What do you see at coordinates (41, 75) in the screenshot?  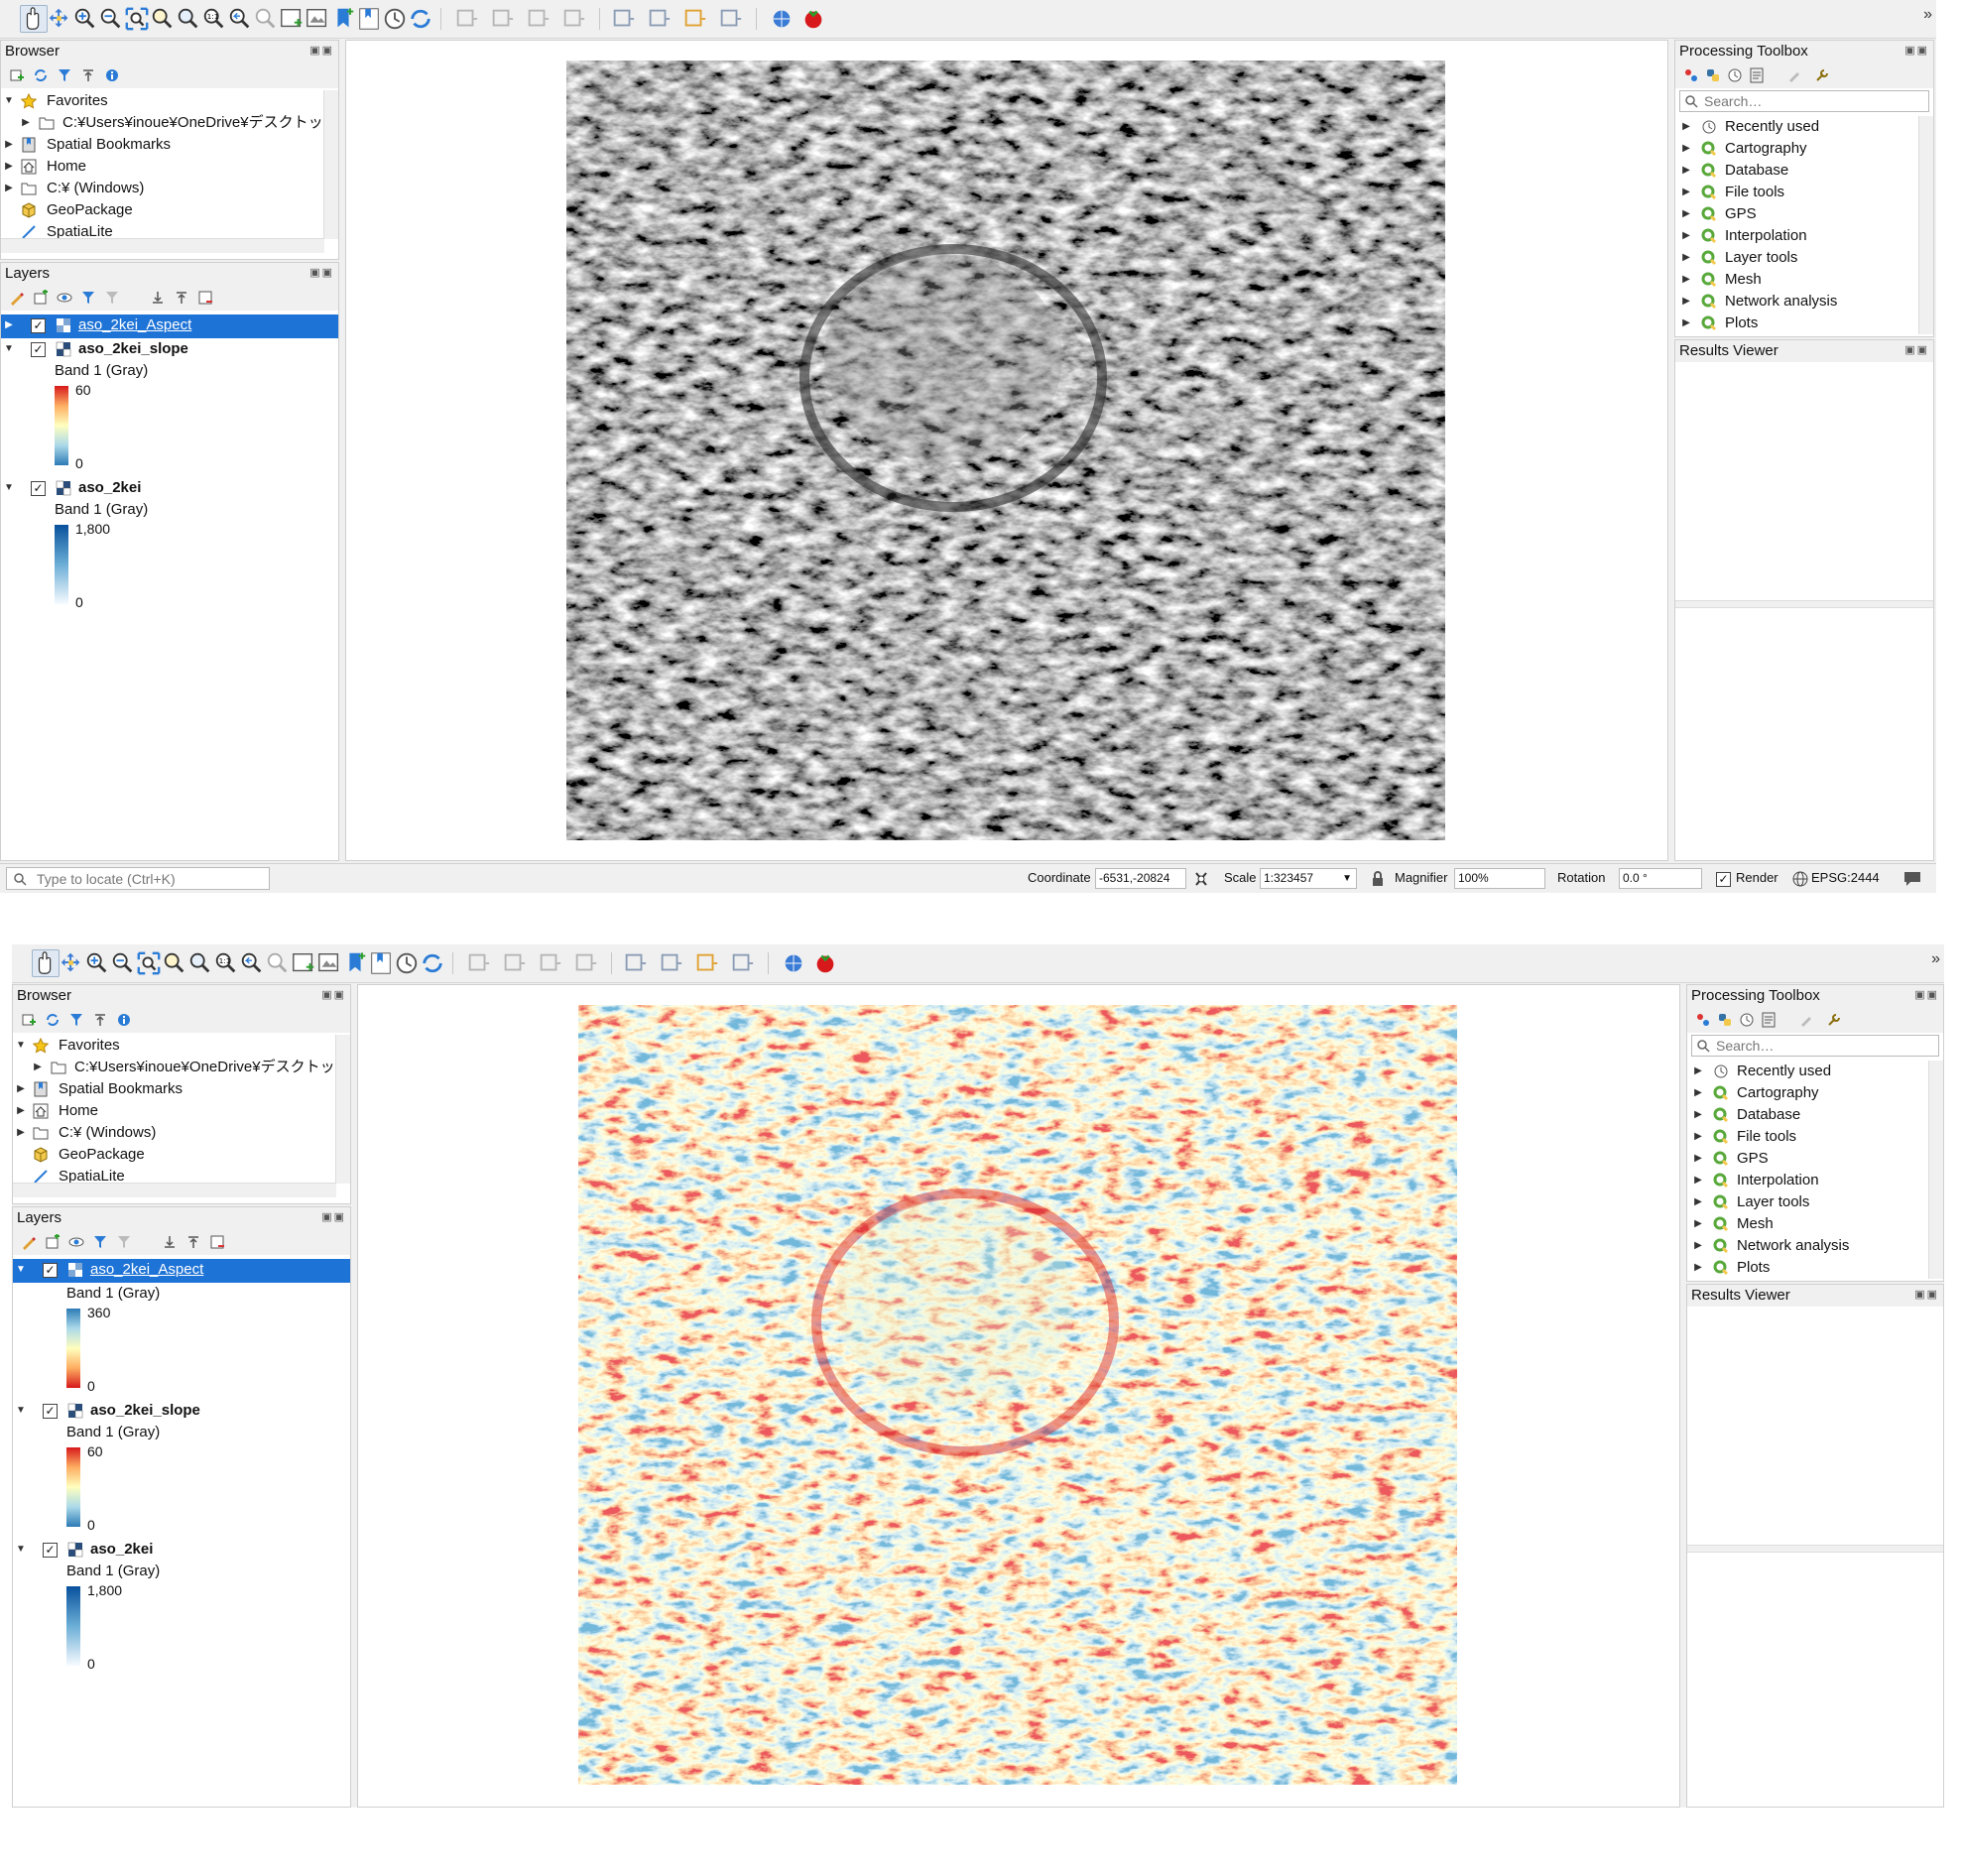 I see `refresh-icon` at bounding box center [41, 75].